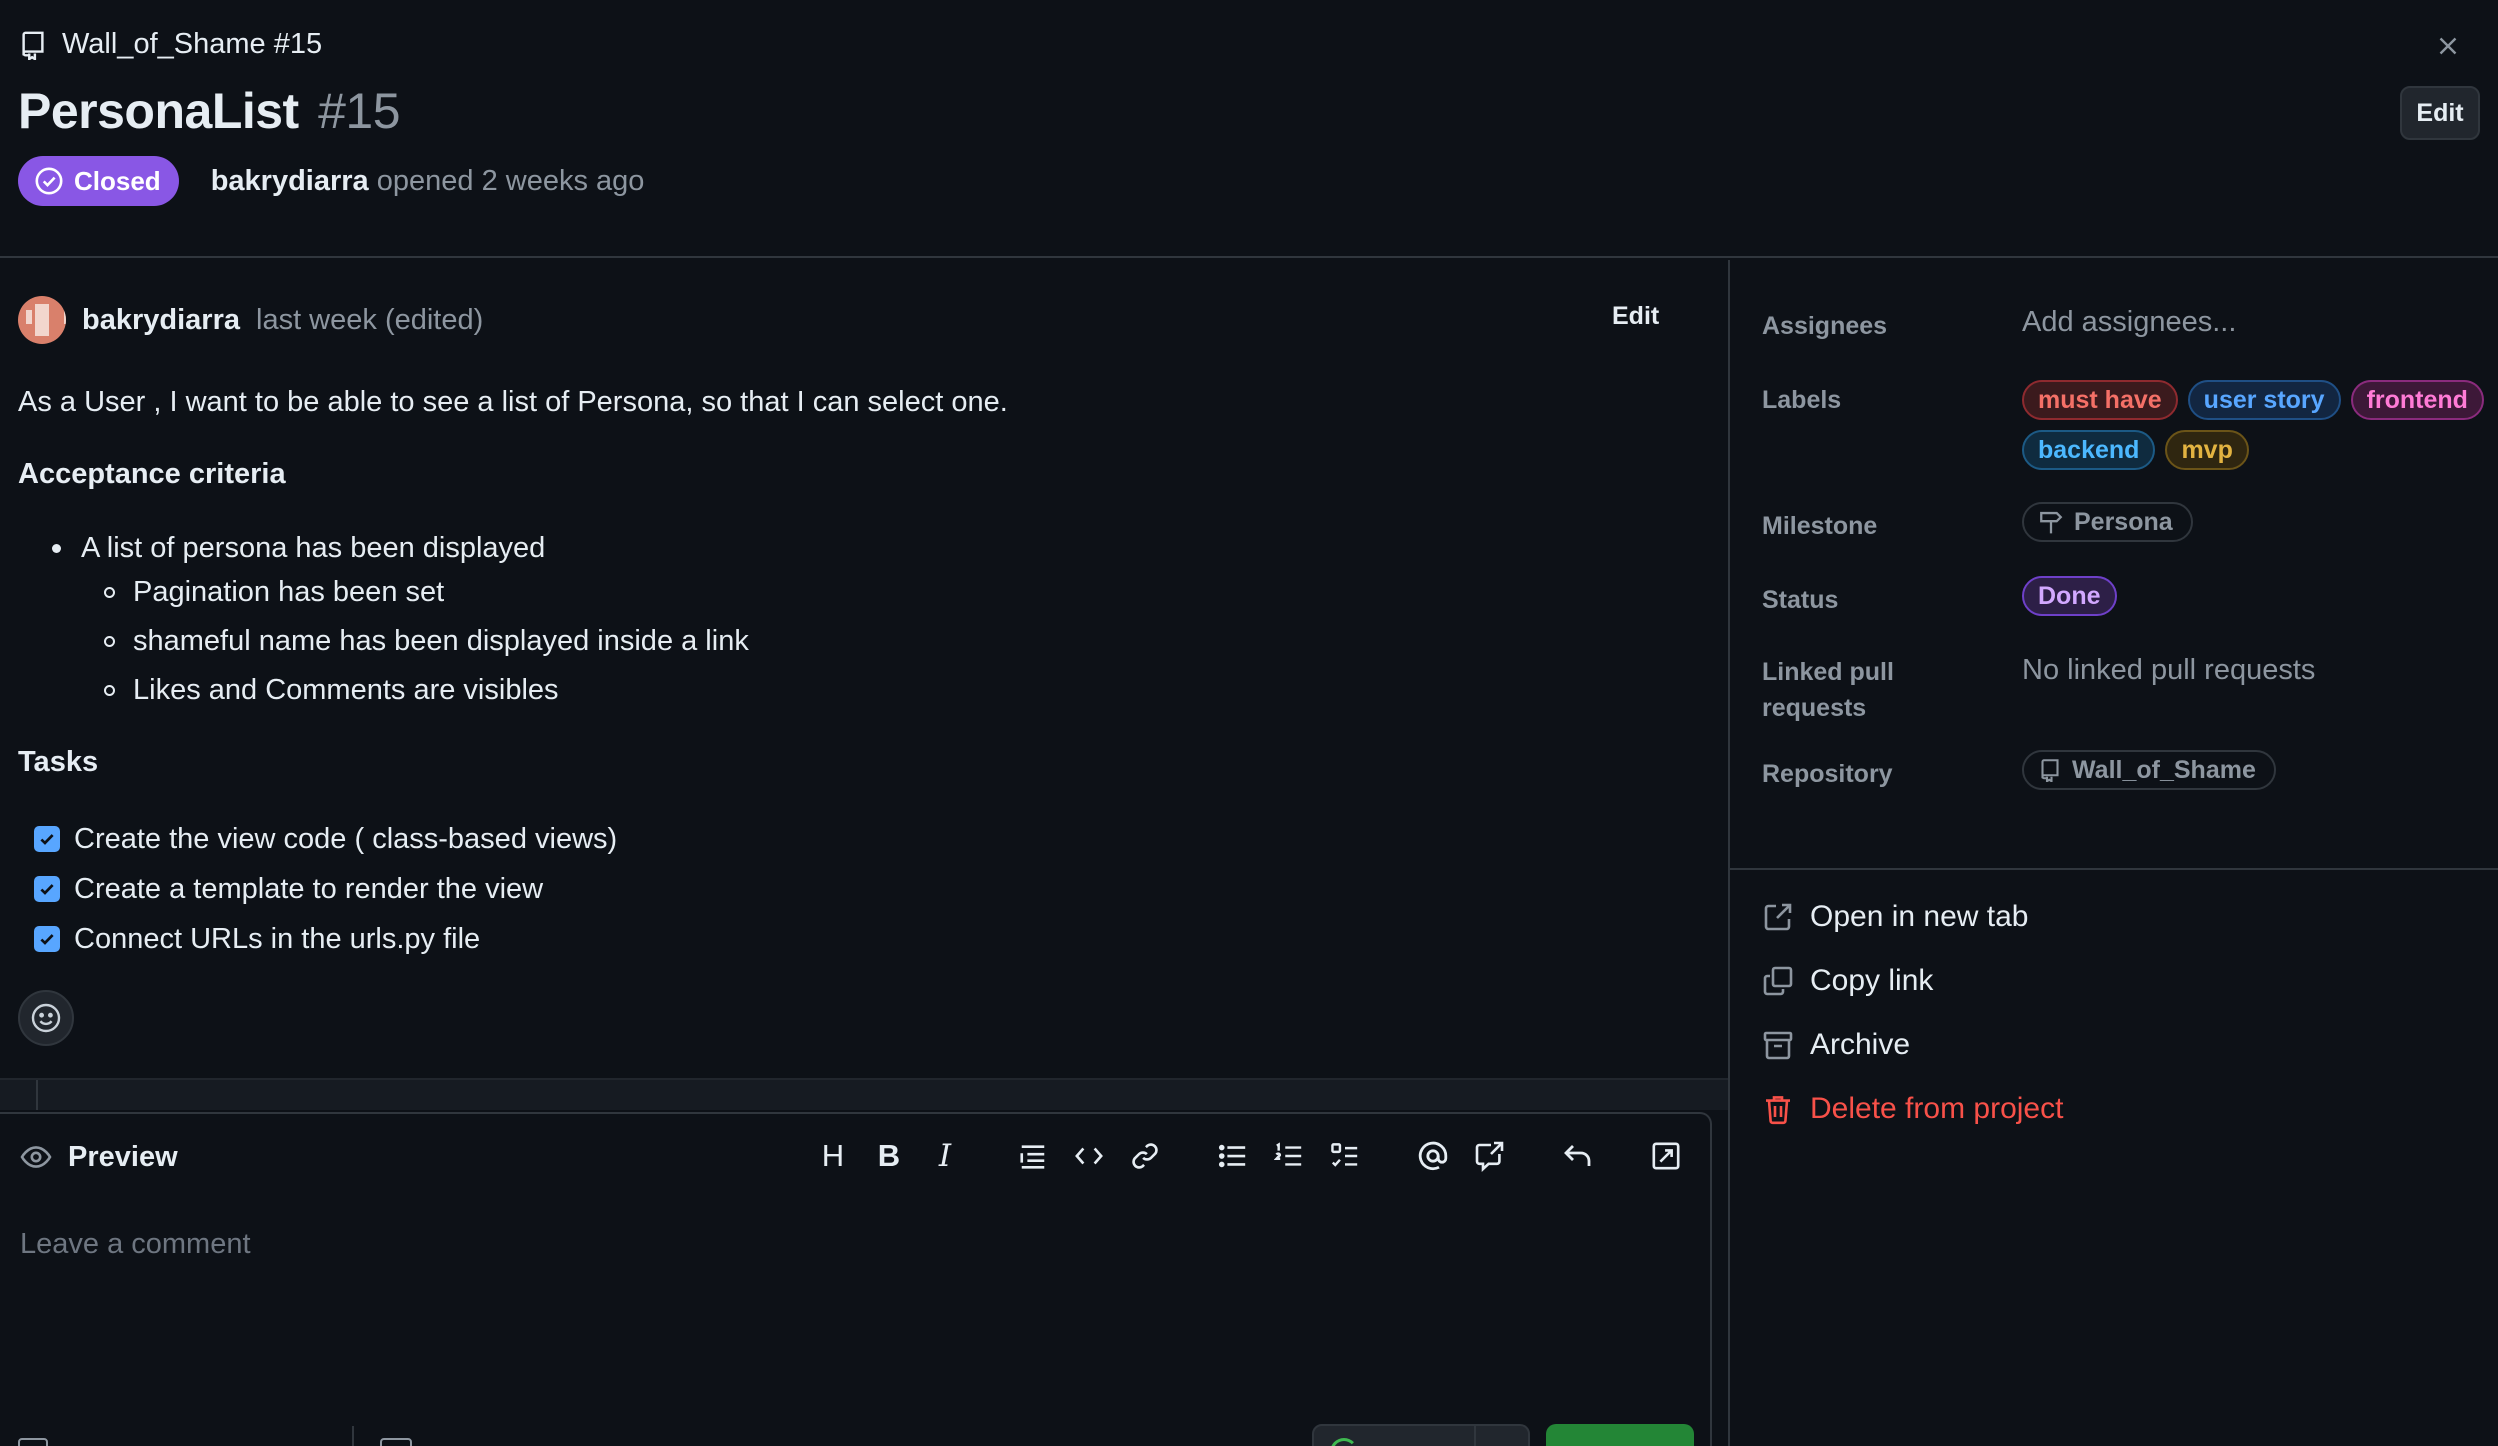 The image size is (2498, 1446). I want to click on repository-label: Repository, so click(1827, 774).